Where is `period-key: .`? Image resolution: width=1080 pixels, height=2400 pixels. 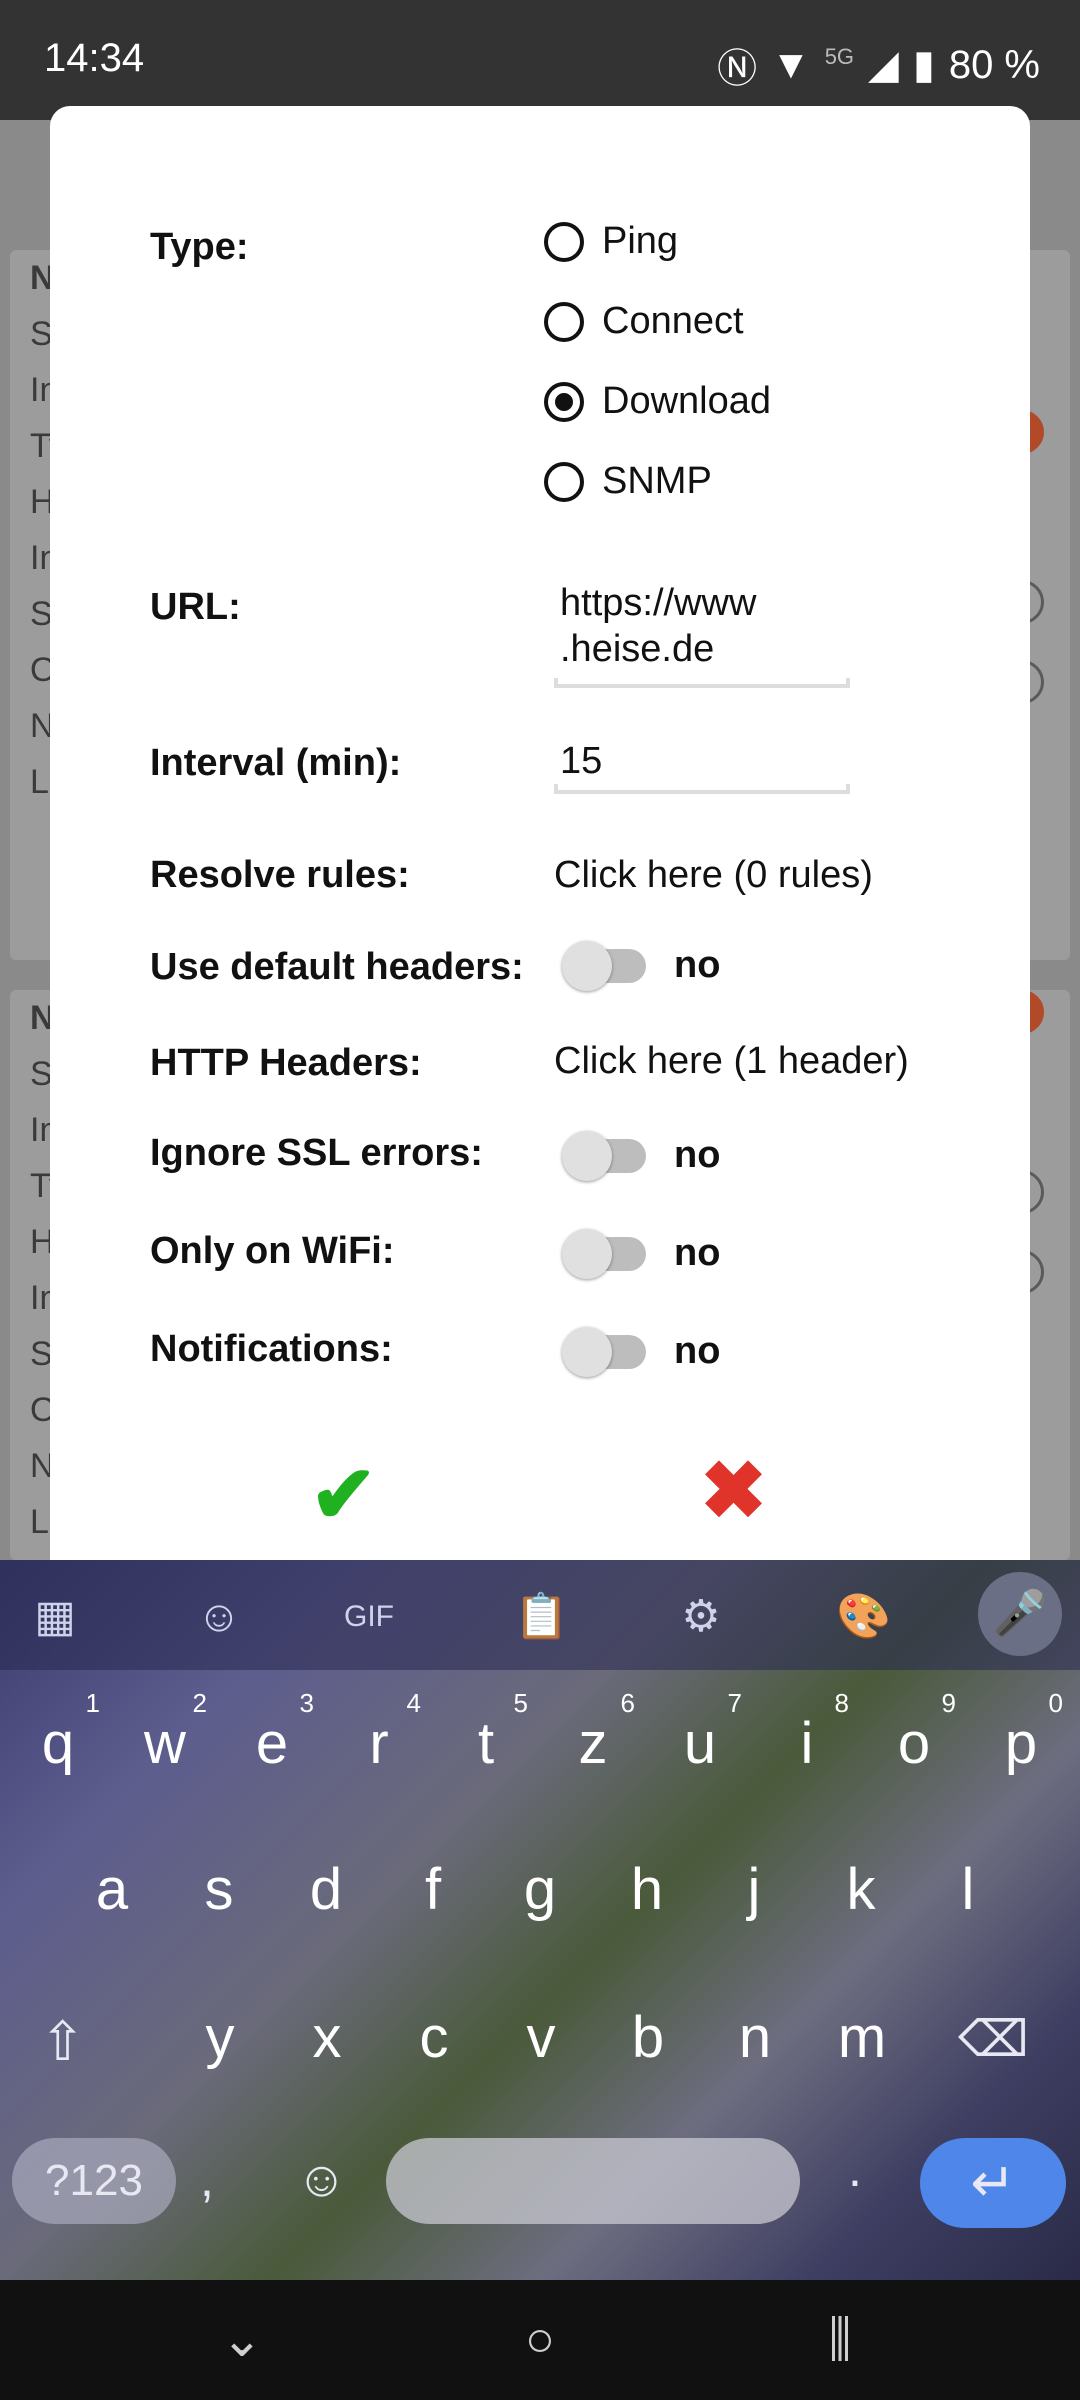 period-key: . is located at coordinates (855, 2169).